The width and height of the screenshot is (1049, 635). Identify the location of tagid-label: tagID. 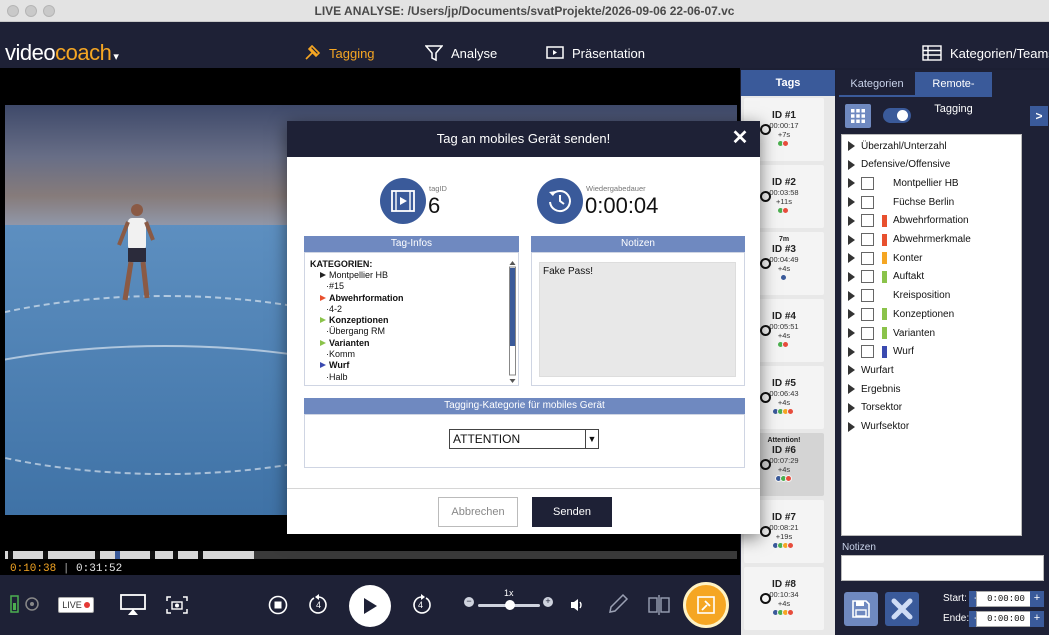
(438, 188).